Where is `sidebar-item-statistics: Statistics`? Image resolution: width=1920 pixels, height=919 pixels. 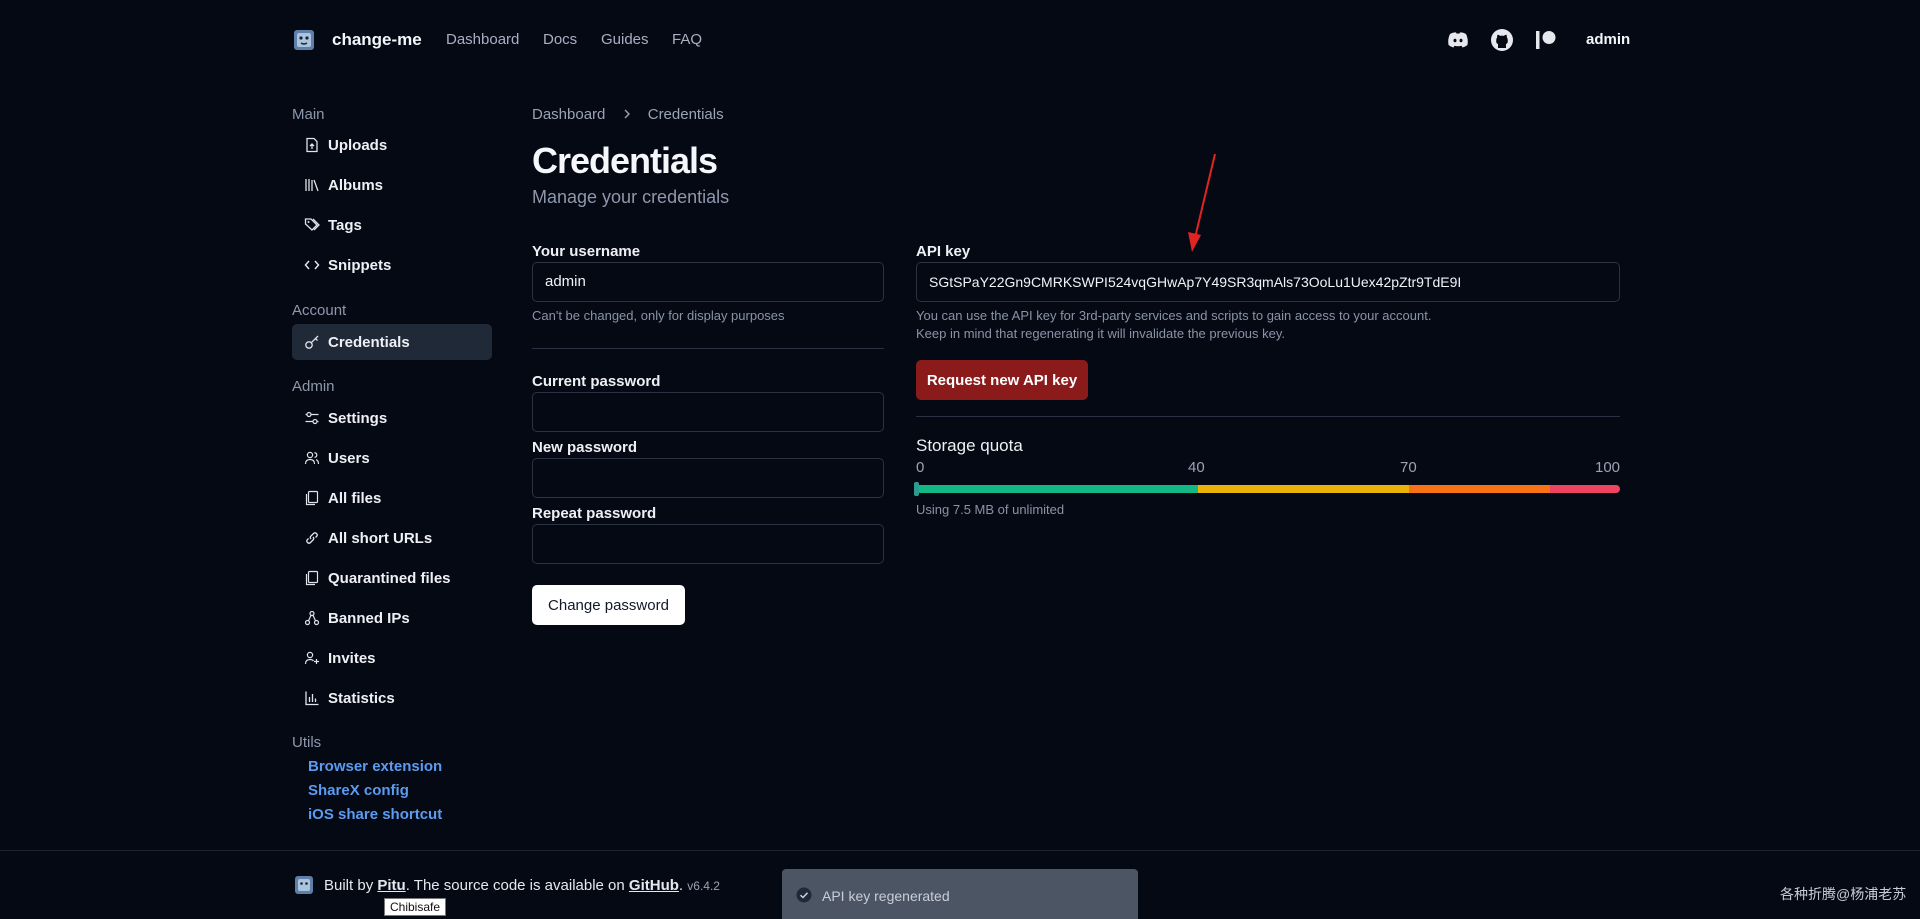
sidebar-item-statistics: Statistics is located at coordinates (392, 698).